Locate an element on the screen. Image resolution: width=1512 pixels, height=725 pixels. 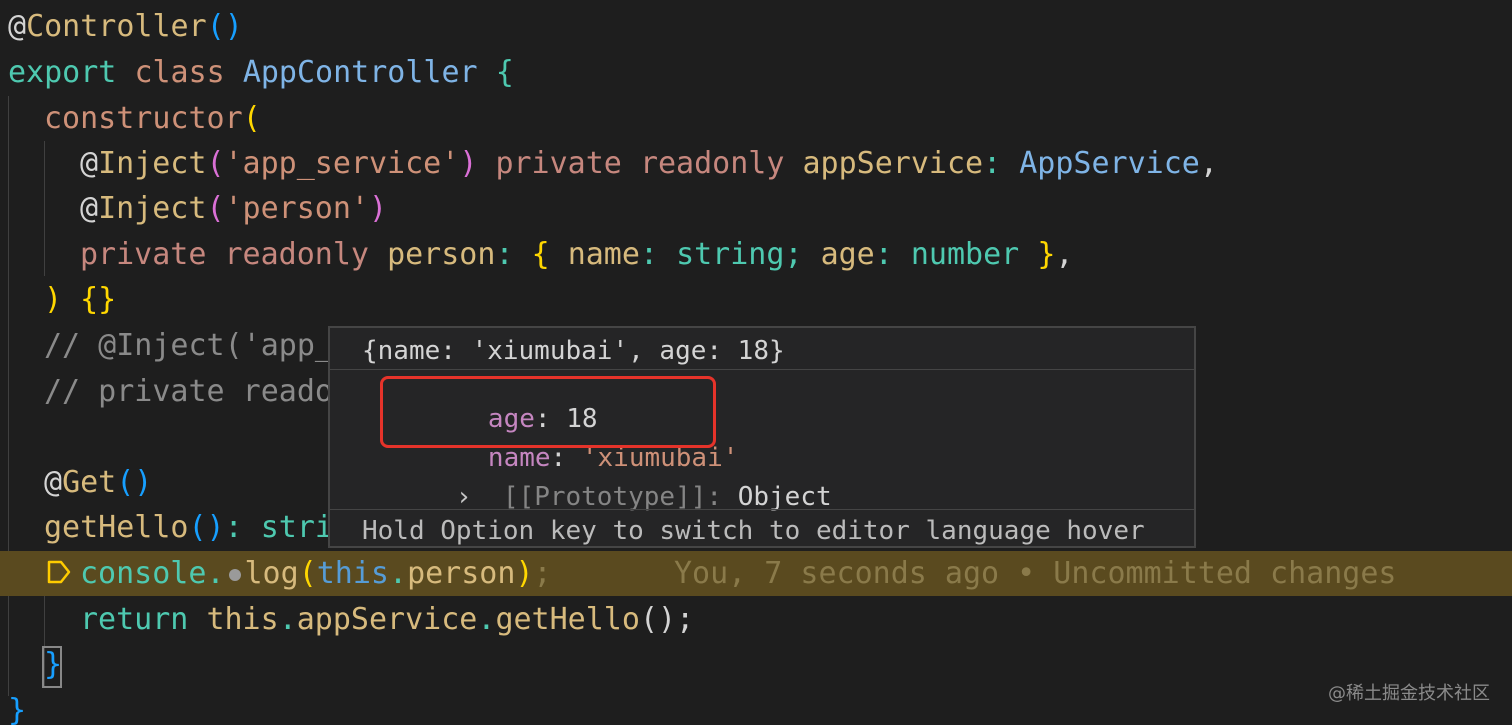
git-blame-annotation: You, 7 seconds ago • Uncommitted changes is located at coordinates (1035, 573).